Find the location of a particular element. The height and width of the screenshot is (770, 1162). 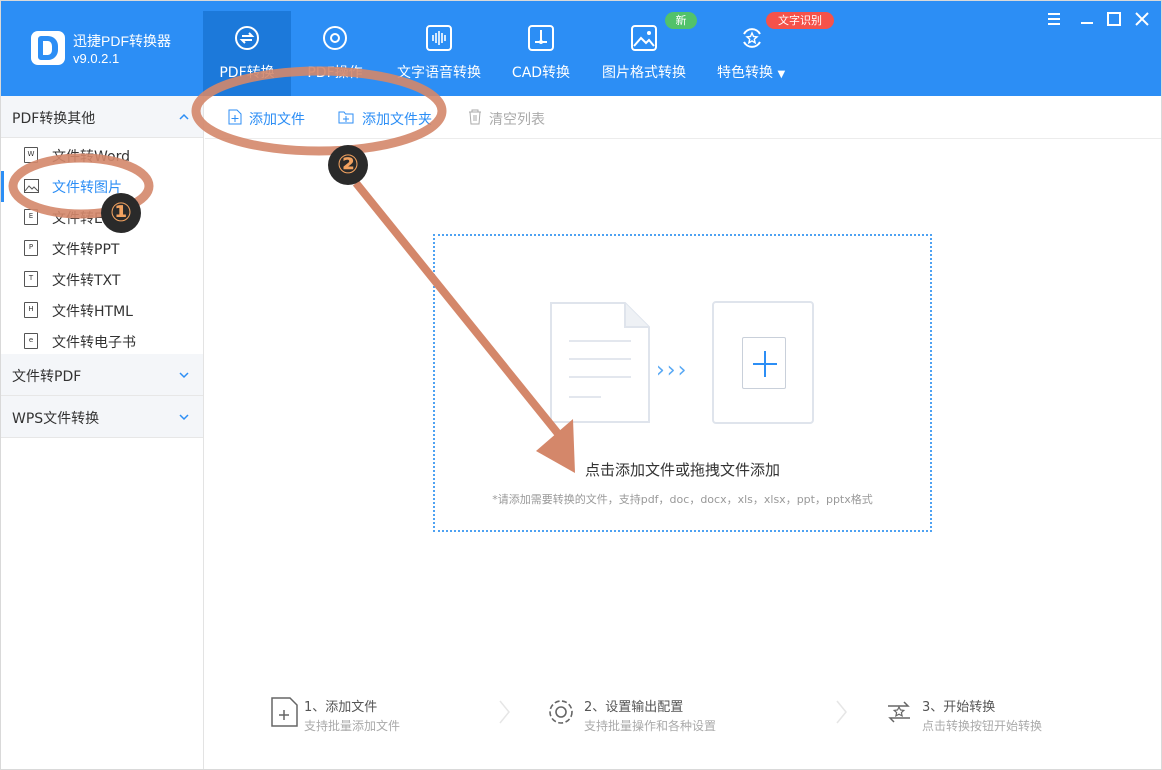

sidebar-item-to-html: H 文件转HTML is located at coordinates (102, 310).